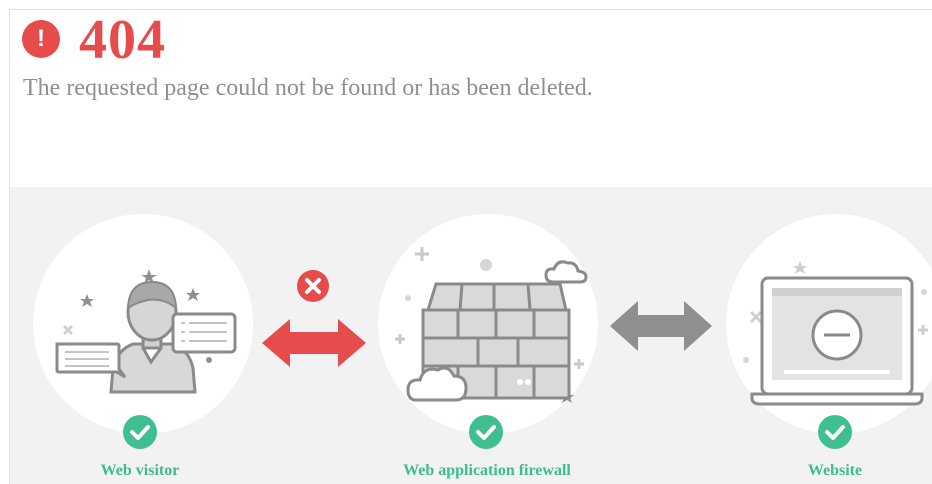 The height and width of the screenshot is (484, 932). I want to click on web-visitor-label: Web visitor, so click(140, 470).